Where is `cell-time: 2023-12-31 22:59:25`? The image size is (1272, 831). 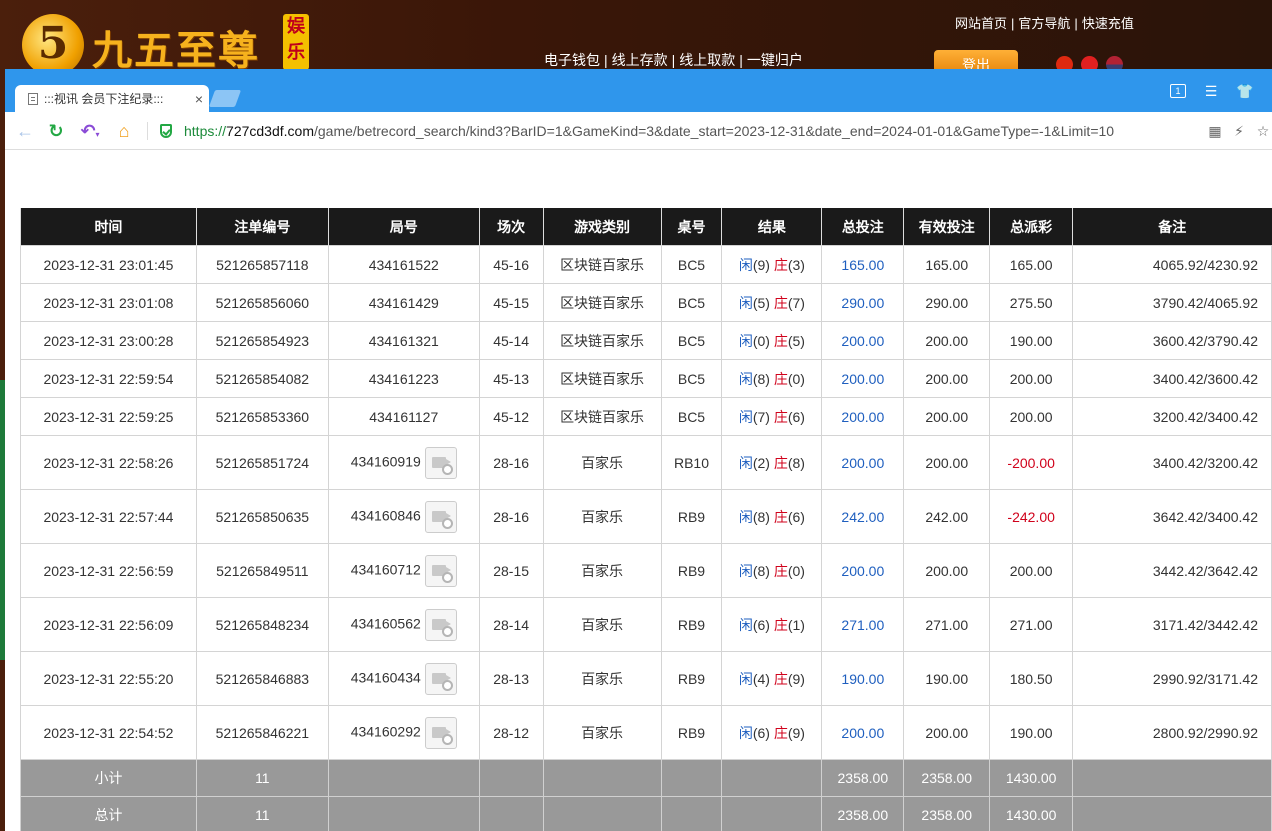
cell-time: 2023-12-31 22:59:25 is located at coordinates (108, 416).